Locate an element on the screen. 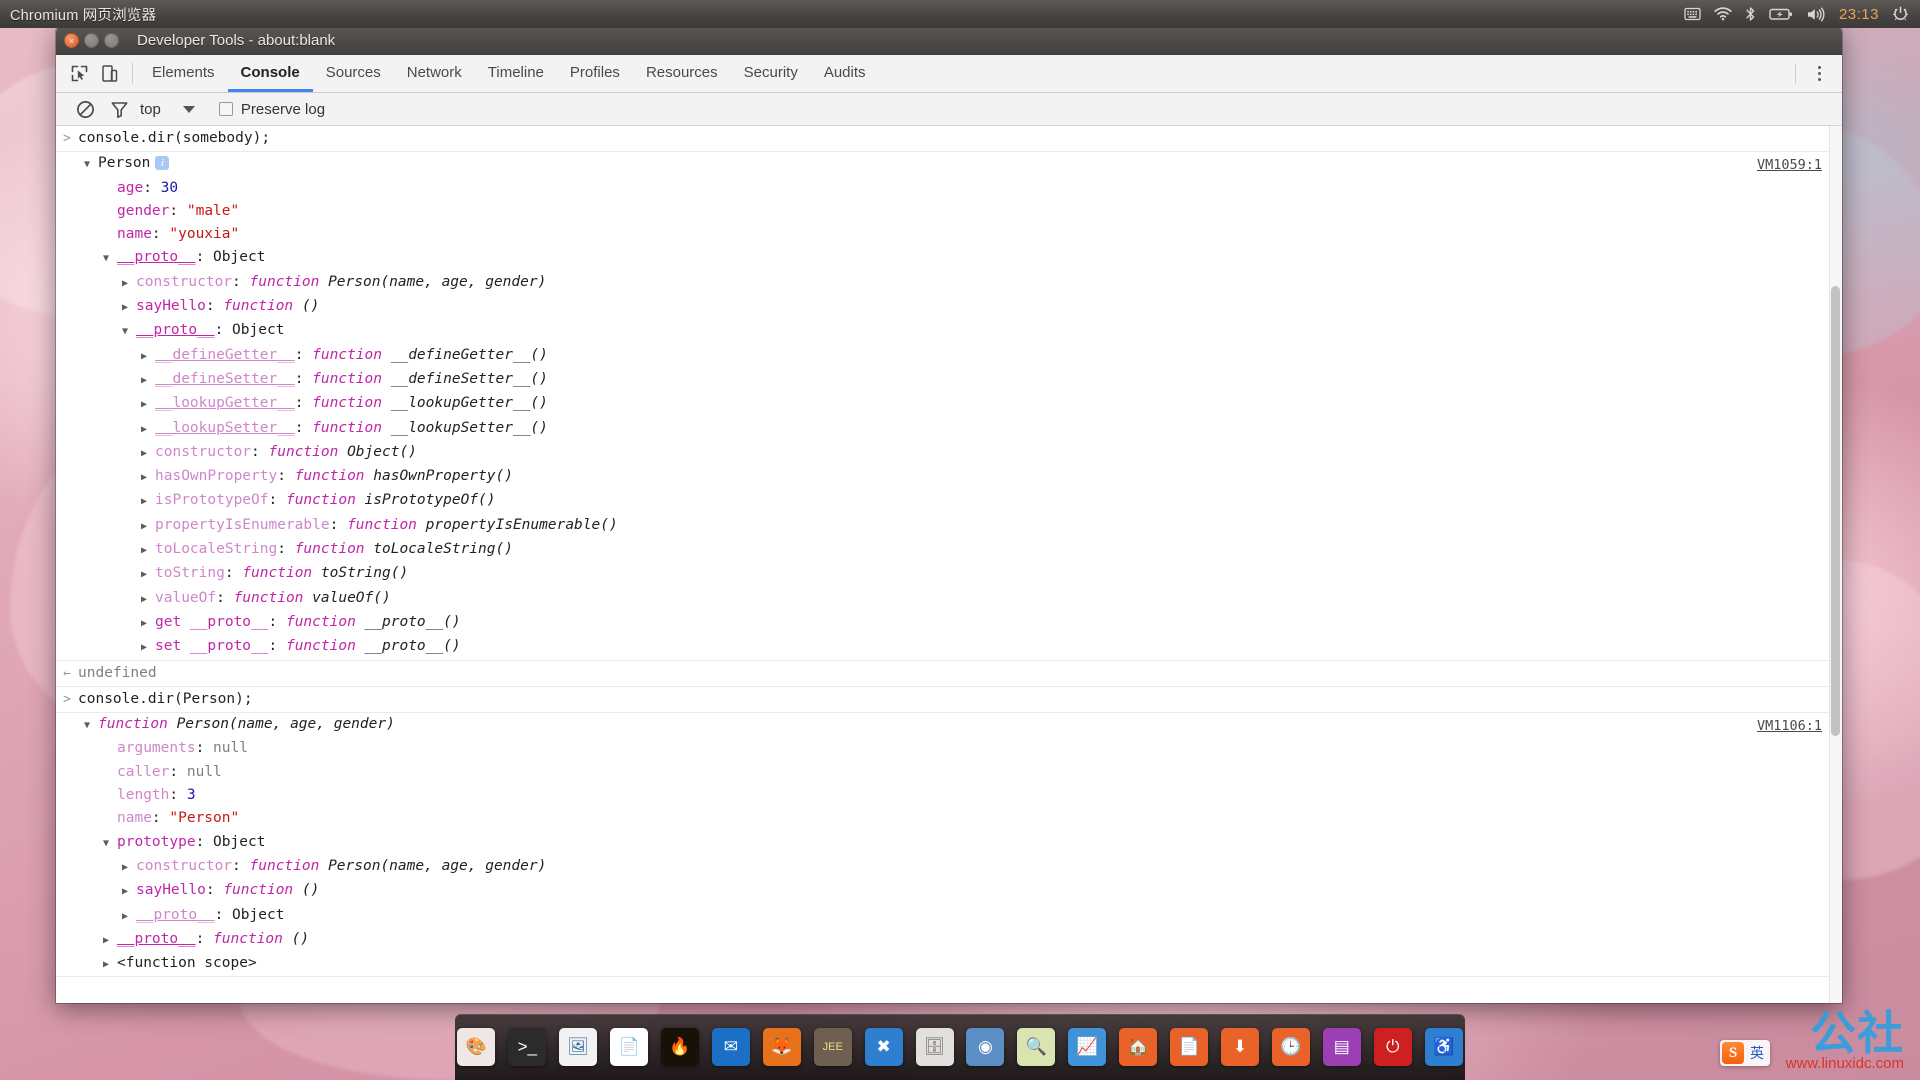  tab-security: Security is located at coordinates (771, 73).